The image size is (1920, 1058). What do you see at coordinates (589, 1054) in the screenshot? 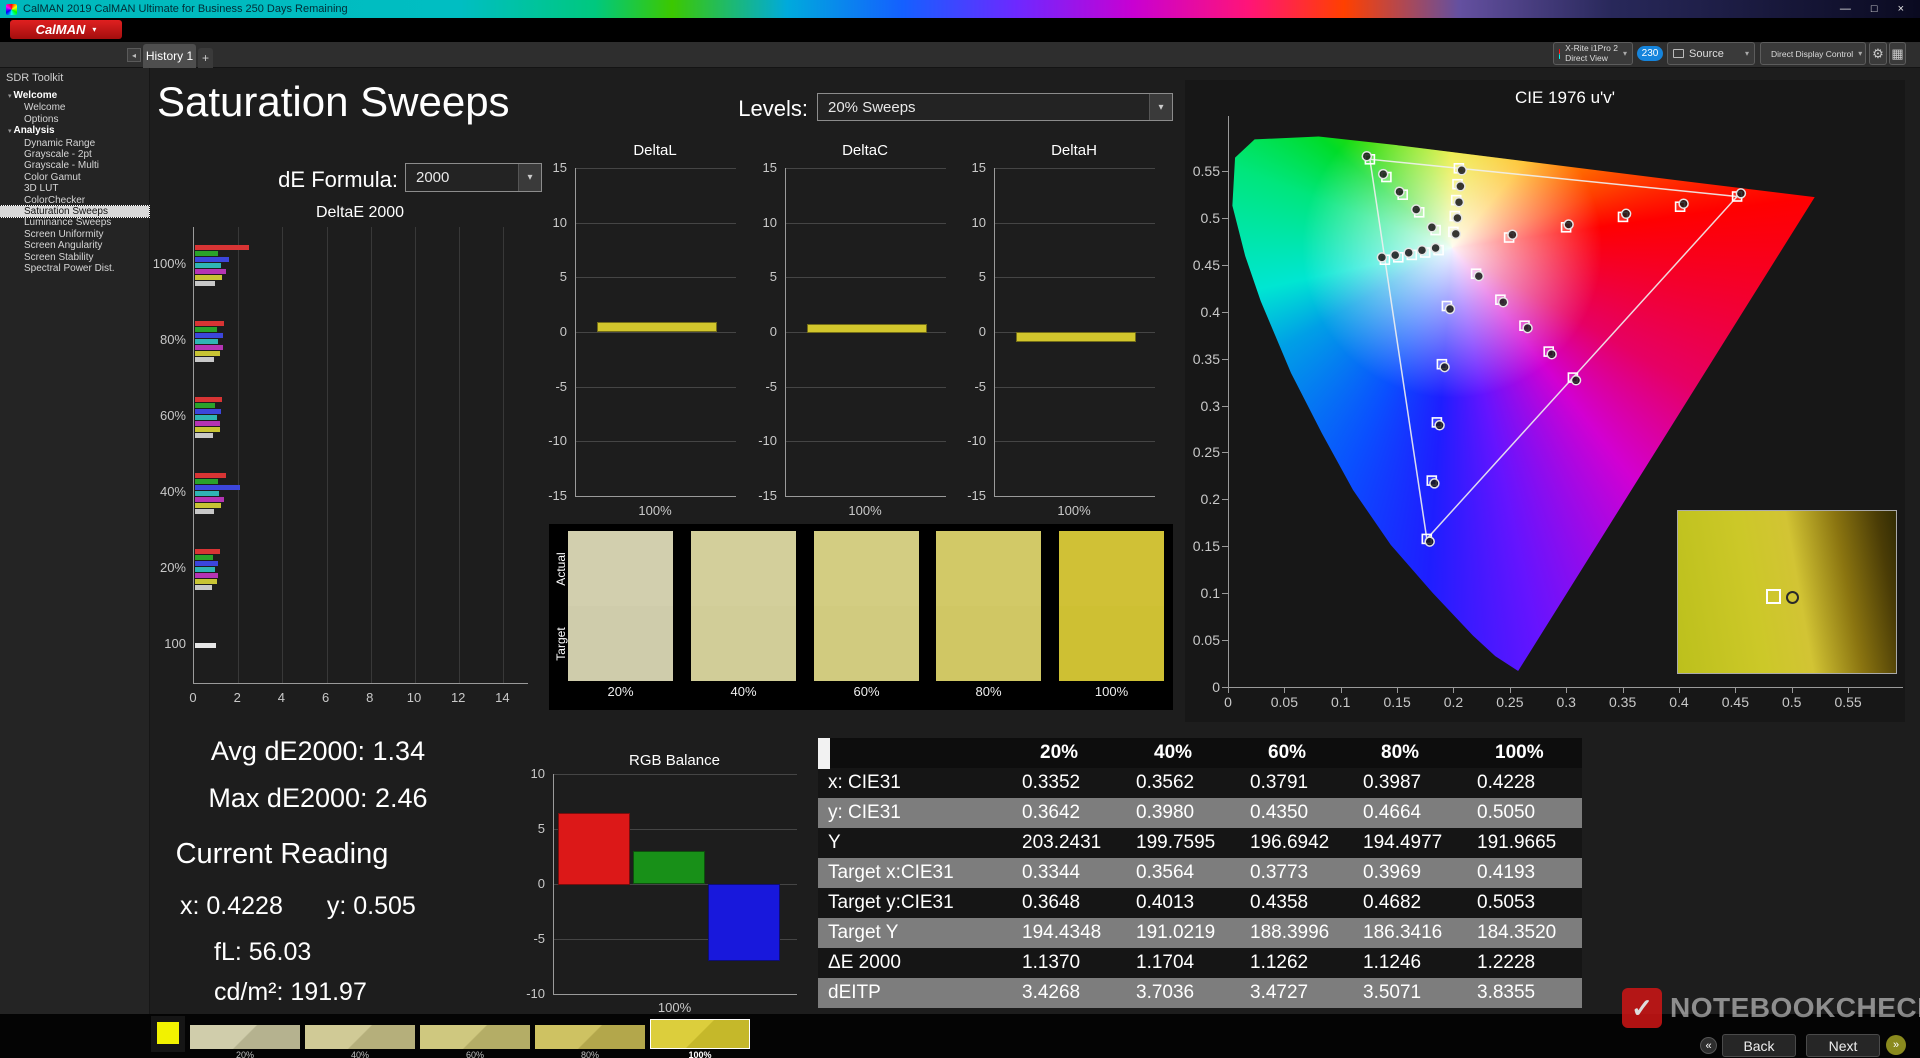
I see `patch-level-label: 80%` at bounding box center [589, 1054].